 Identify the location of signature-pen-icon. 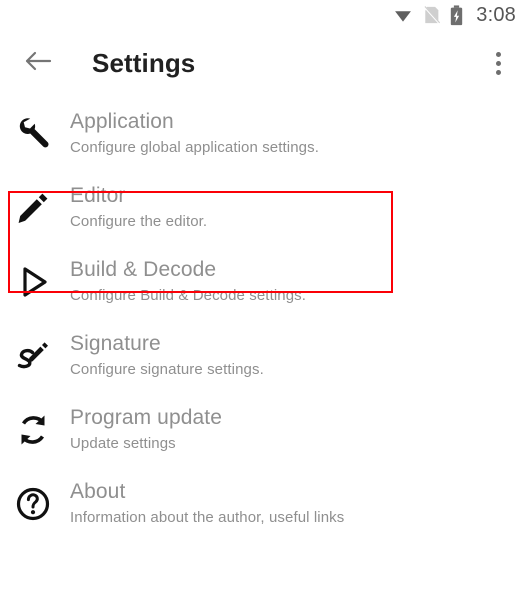
(33, 356).